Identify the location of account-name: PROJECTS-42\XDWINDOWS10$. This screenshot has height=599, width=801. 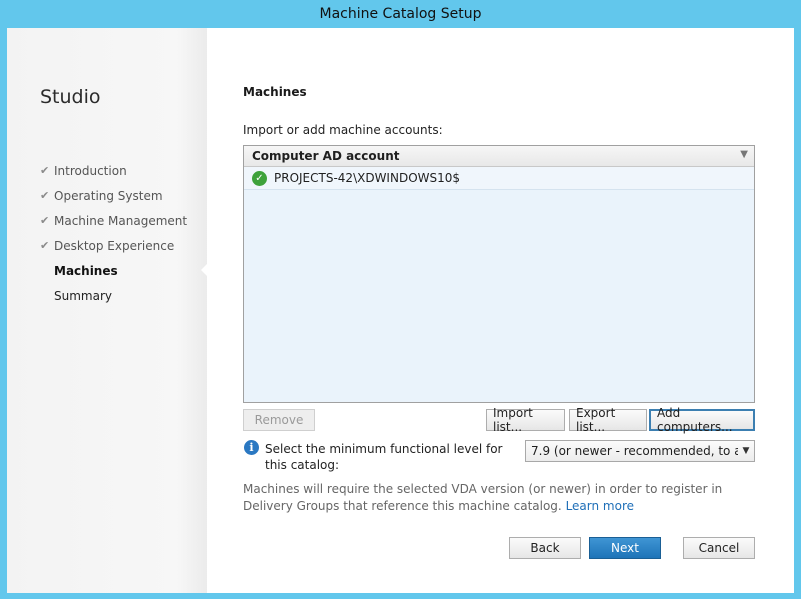
(367, 178).